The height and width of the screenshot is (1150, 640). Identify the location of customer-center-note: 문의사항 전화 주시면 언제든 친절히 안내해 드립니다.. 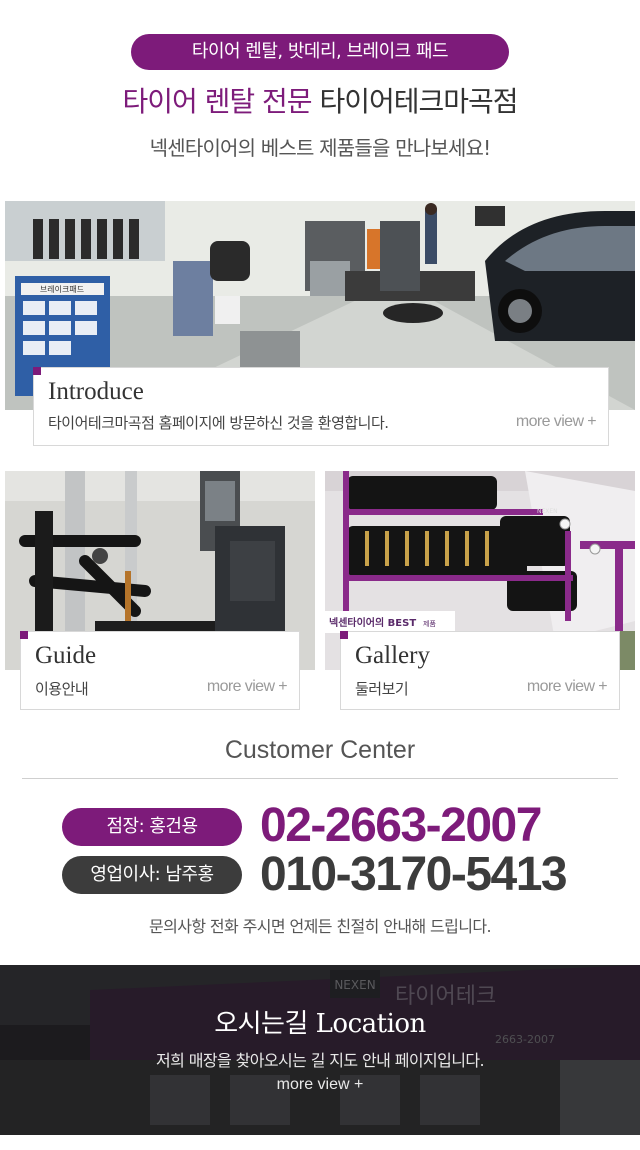
(320, 926).